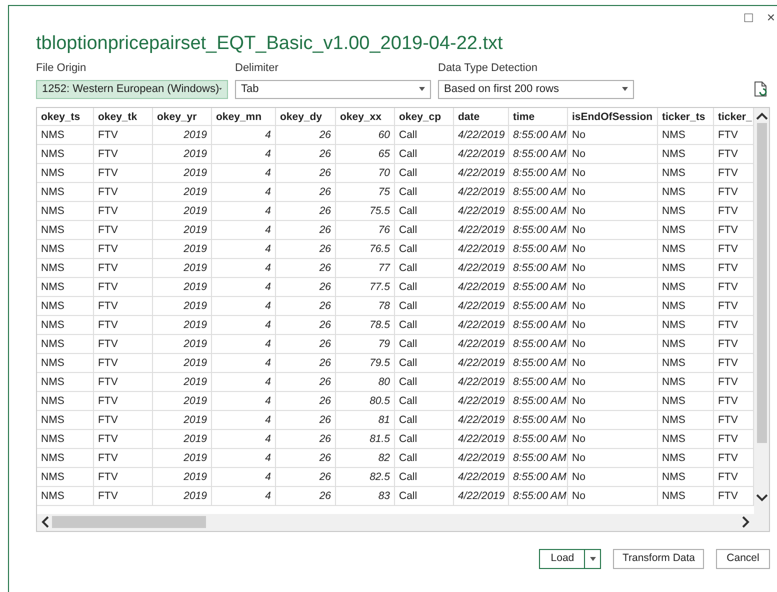  I want to click on table-cell: 77, so click(365, 268).